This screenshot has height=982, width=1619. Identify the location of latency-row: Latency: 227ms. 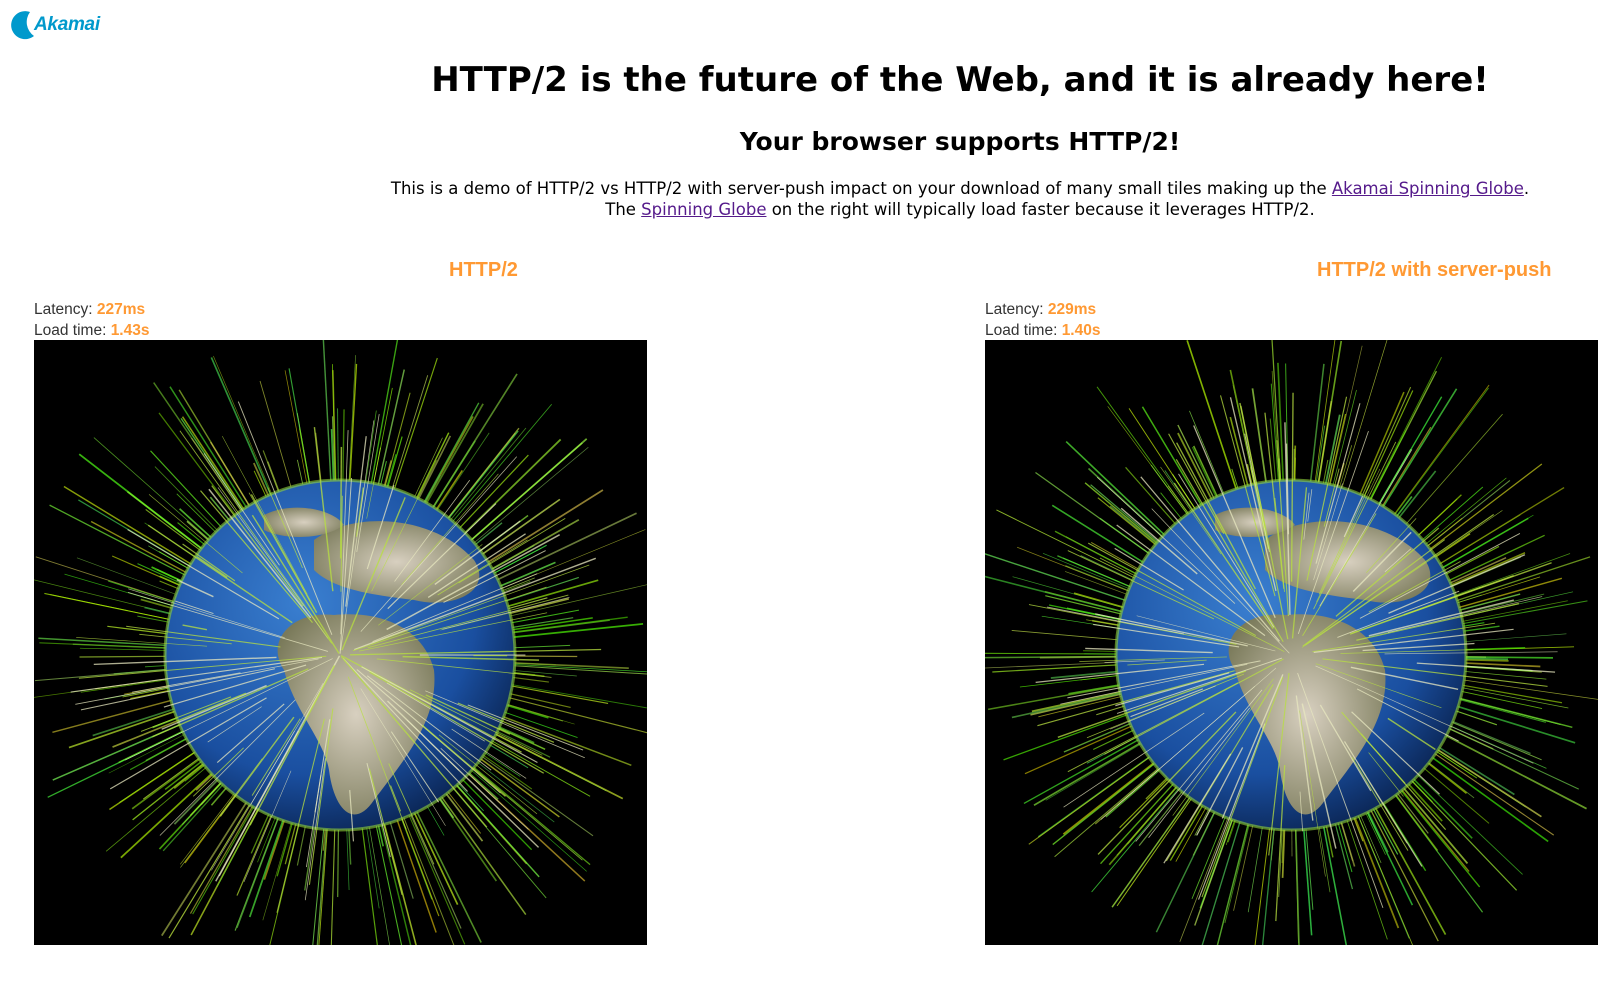
(91, 309).